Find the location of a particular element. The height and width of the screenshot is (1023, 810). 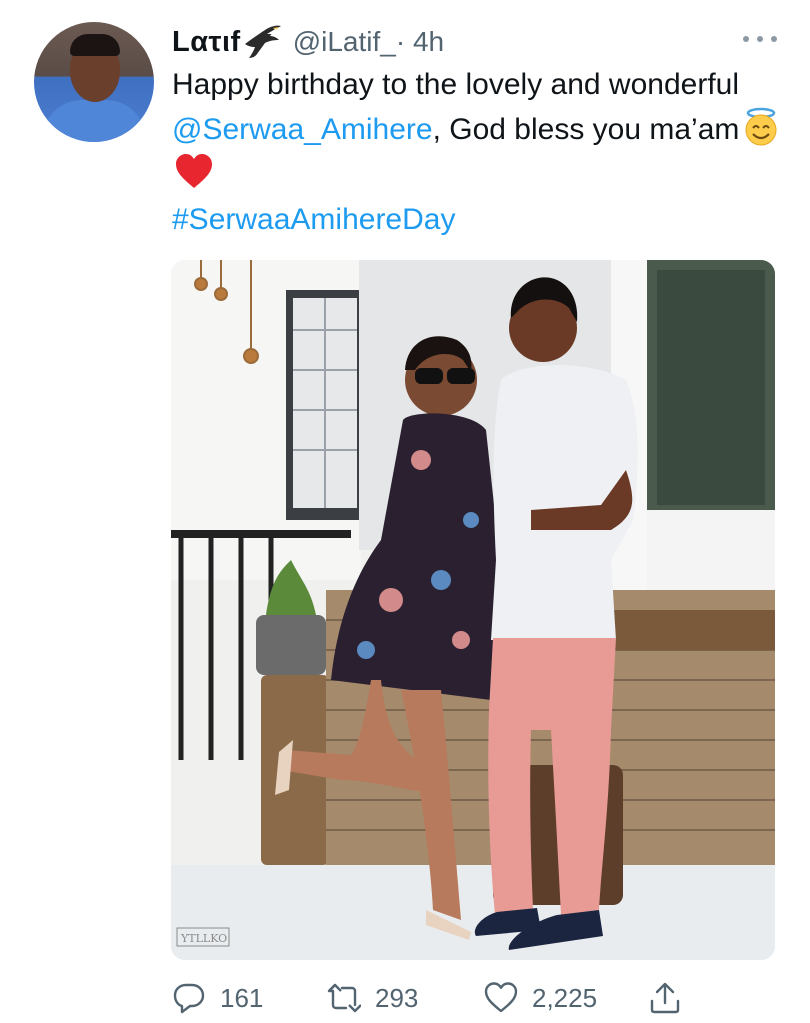

reply-icon is located at coordinates (189, 998).